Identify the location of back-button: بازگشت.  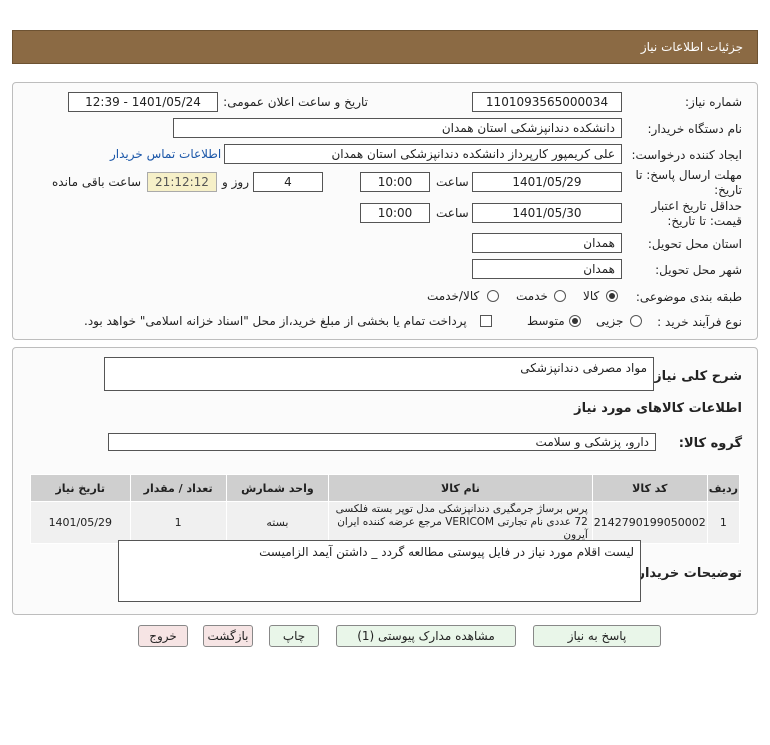
(228, 636).